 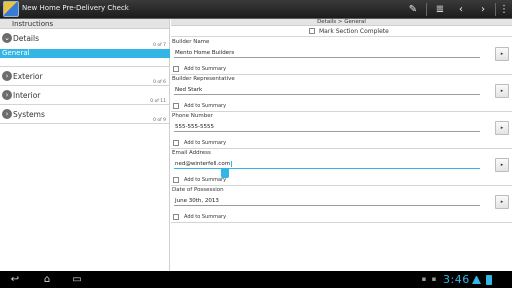 What do you see at coordinates (192, 116) in the screenshot?
I see `field-label: Phone Number` at bounding box center [192, 116].